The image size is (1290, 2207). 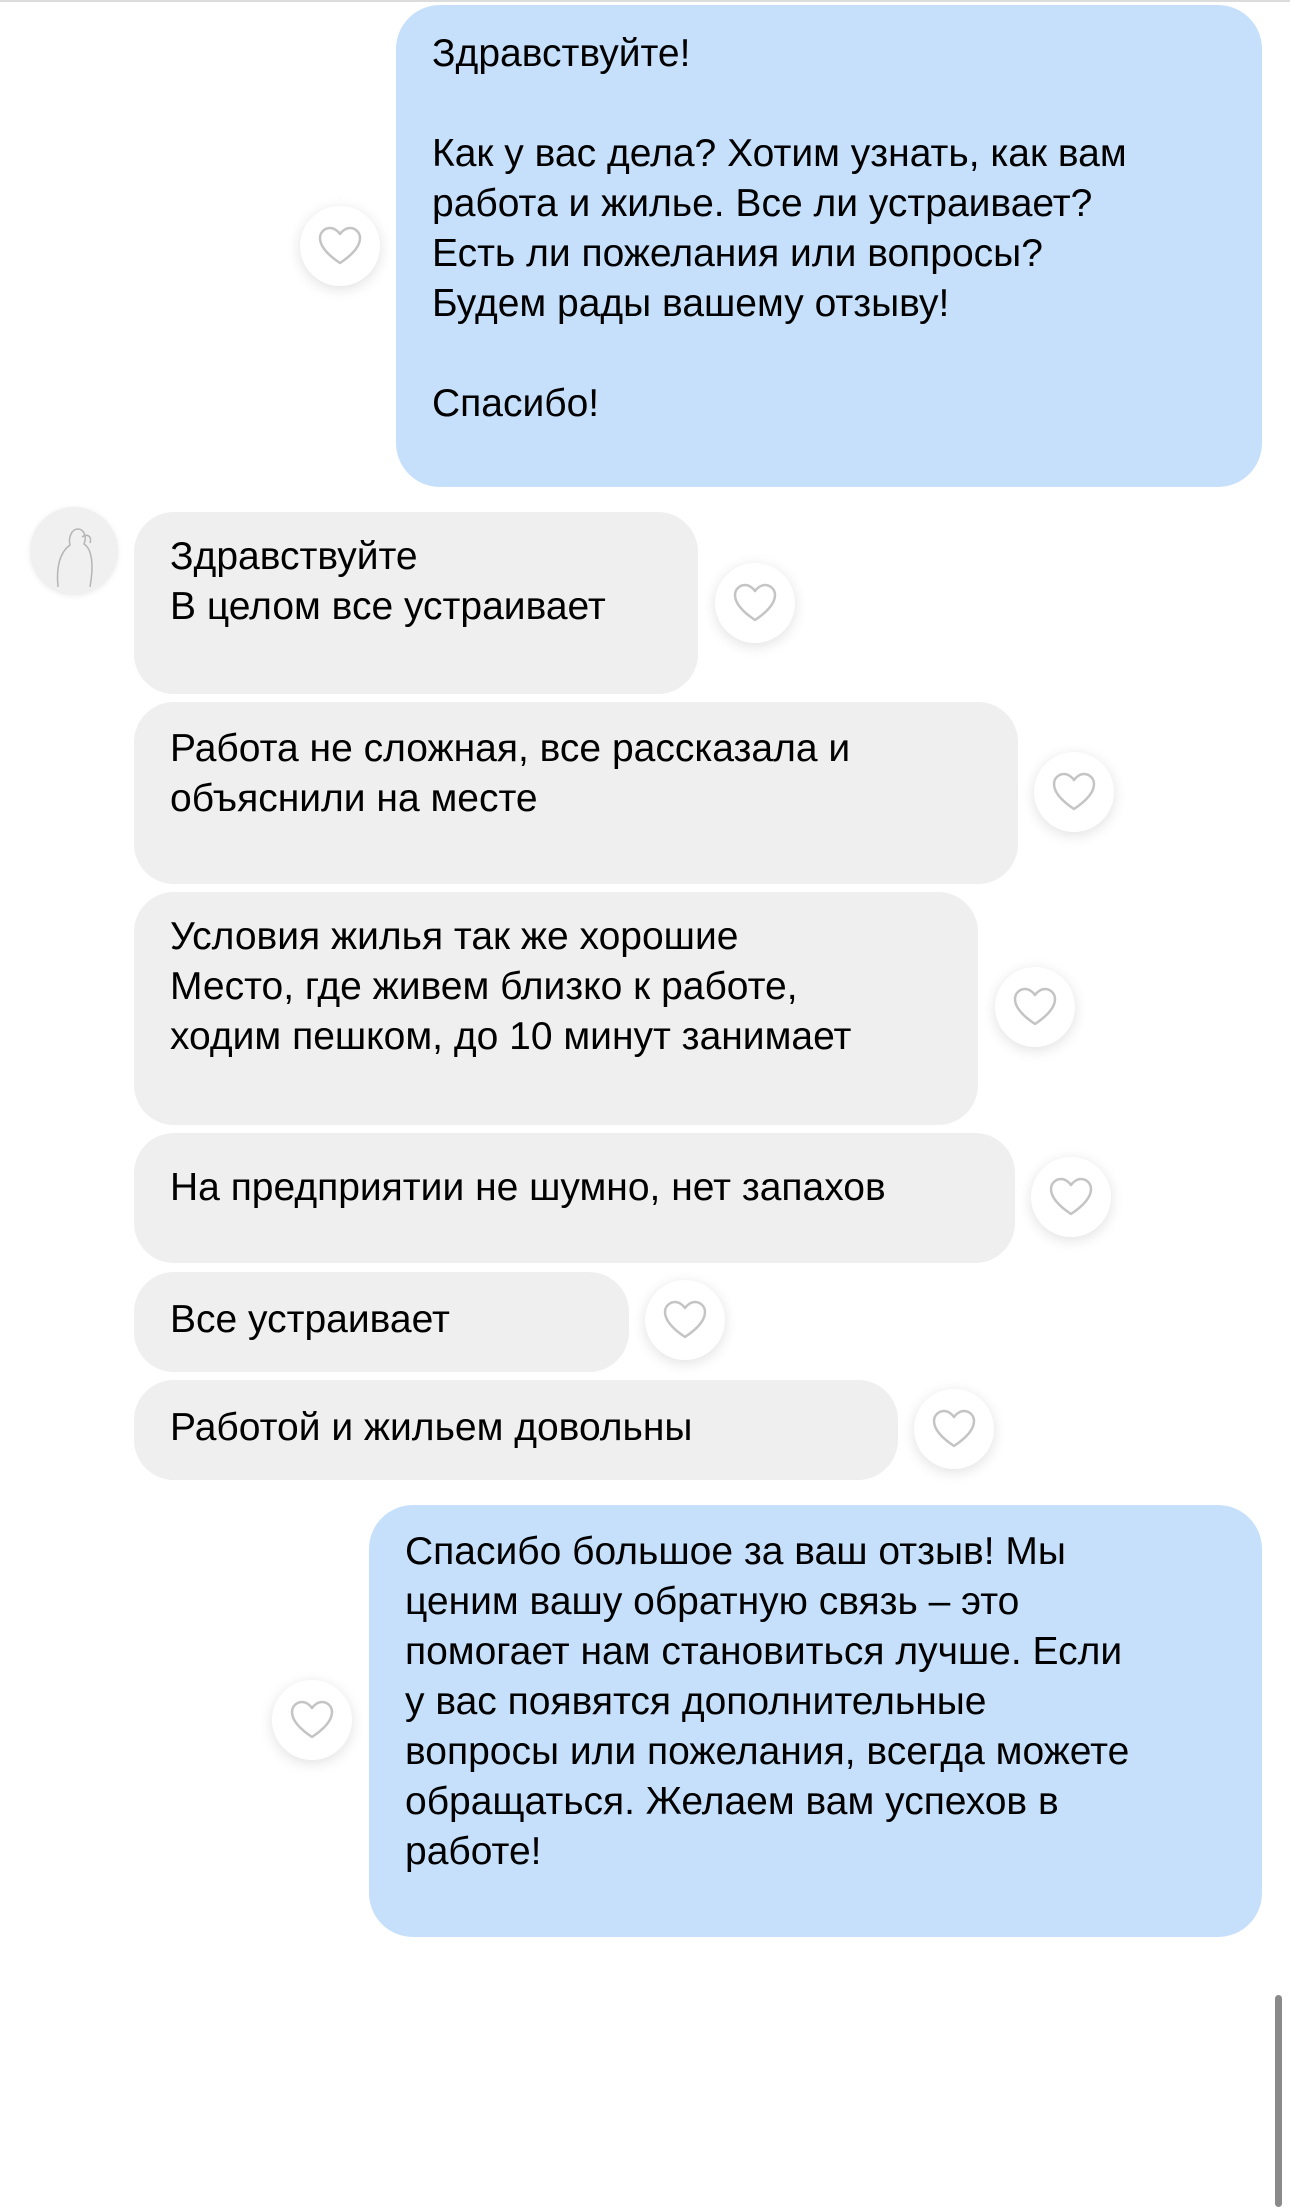 I want to click on message-bubble-incoming: Все устраивает, so click(x=381, y=1322).